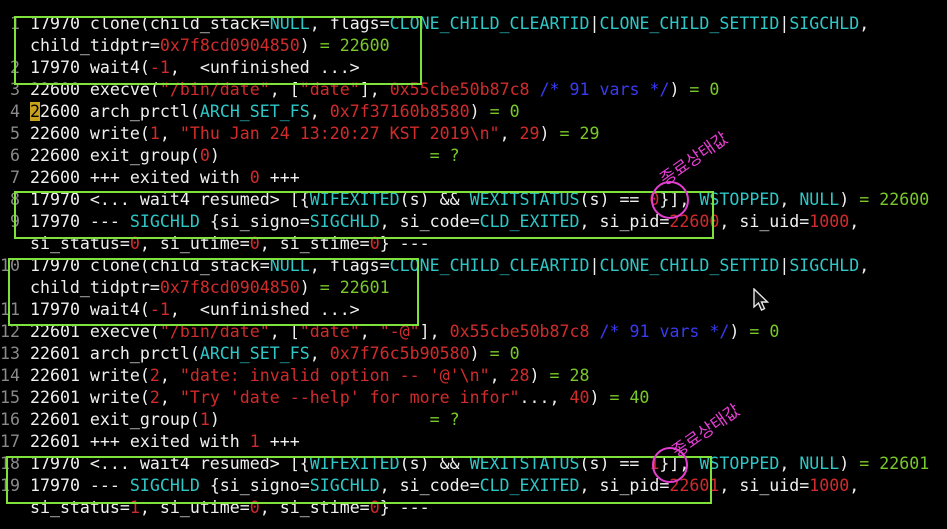 This screenshot has height=529, width=947. What do you see at coordinates (354, 199) in the screenshot?
I see `trace-token: WIFEXITED` at bounding box center [354, 199].